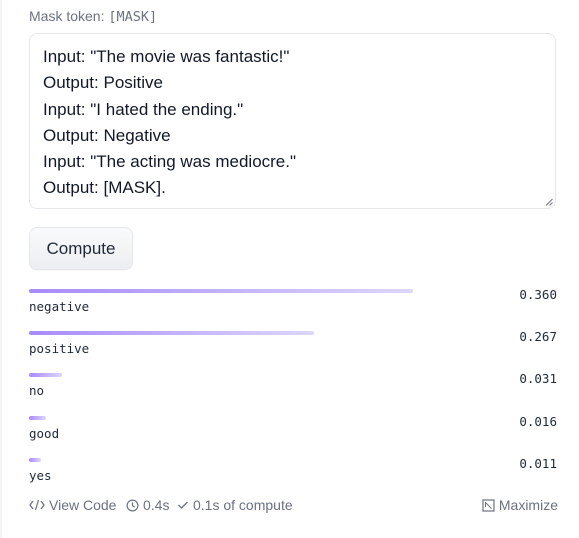  I want to click on result-label: yes, so click(40, 475).